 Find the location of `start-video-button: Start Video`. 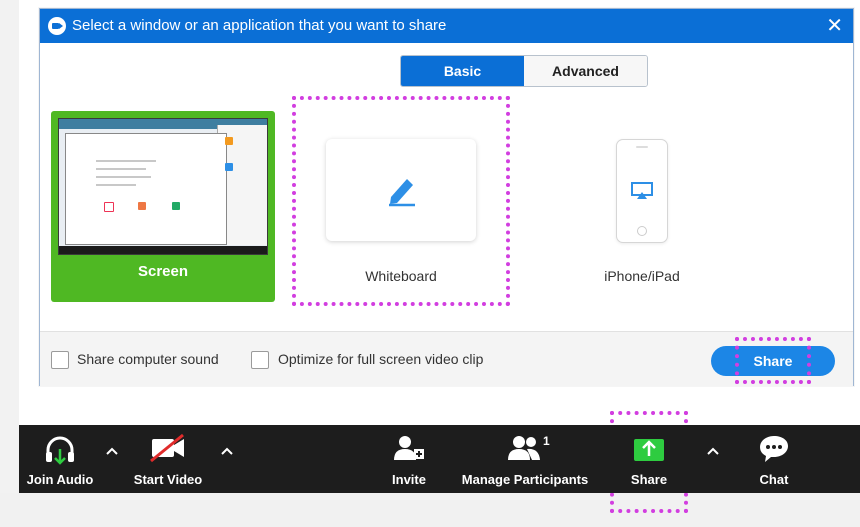

start-video-button: Start Video is located at coordinates (168, 459).